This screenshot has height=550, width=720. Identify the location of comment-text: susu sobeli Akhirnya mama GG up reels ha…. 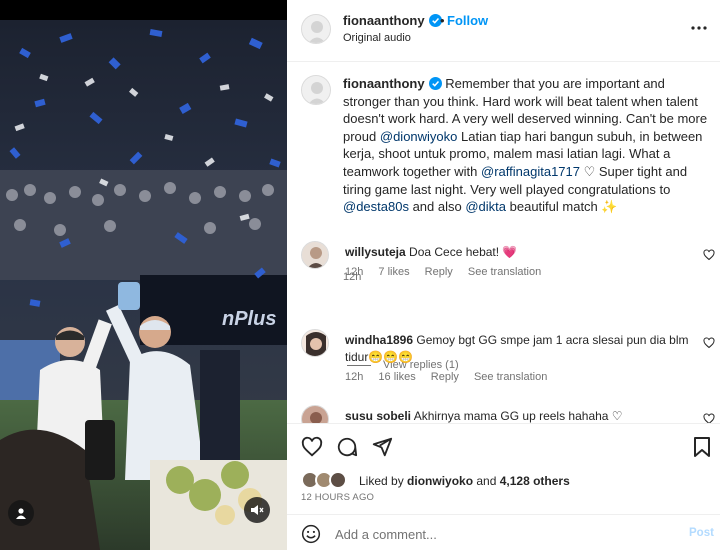
(520, 415).